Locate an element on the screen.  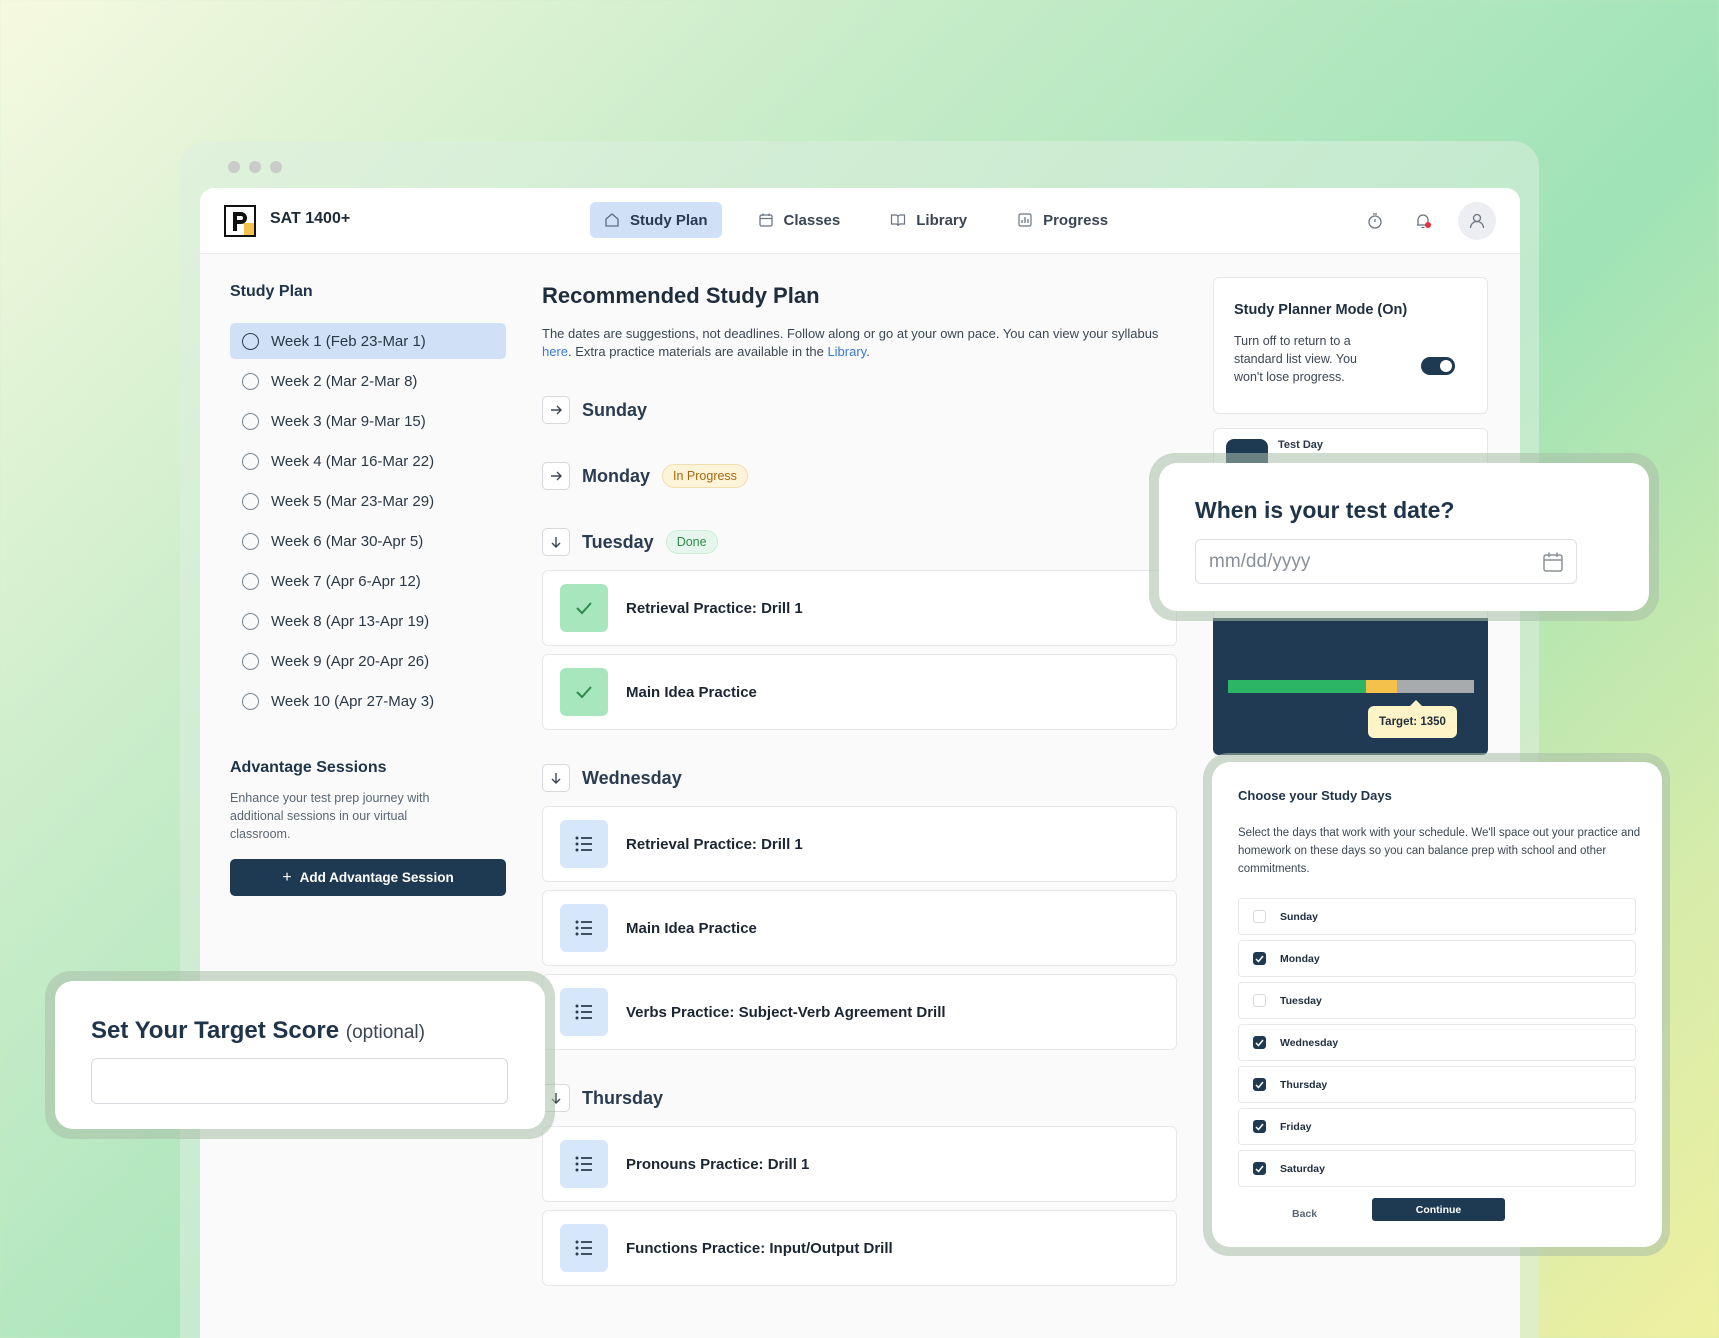
week-item: Week 1 (Feb 23-Mar 1) is located at coordinates (368, 341).